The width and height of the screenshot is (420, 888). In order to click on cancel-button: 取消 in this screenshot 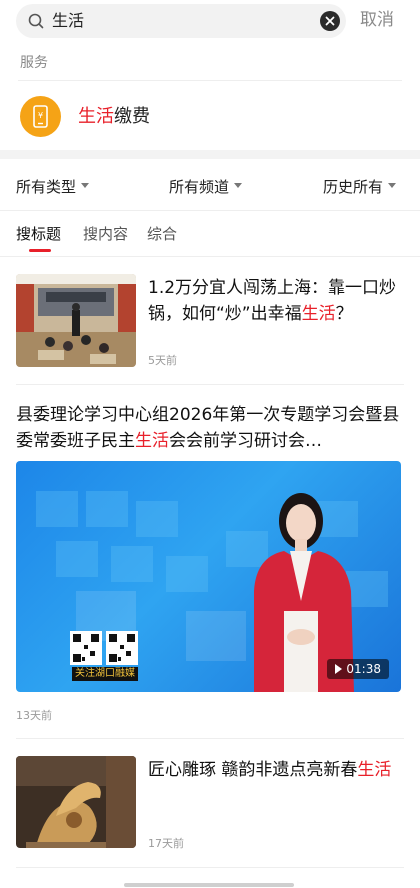, I will do `click(377, 20)`.